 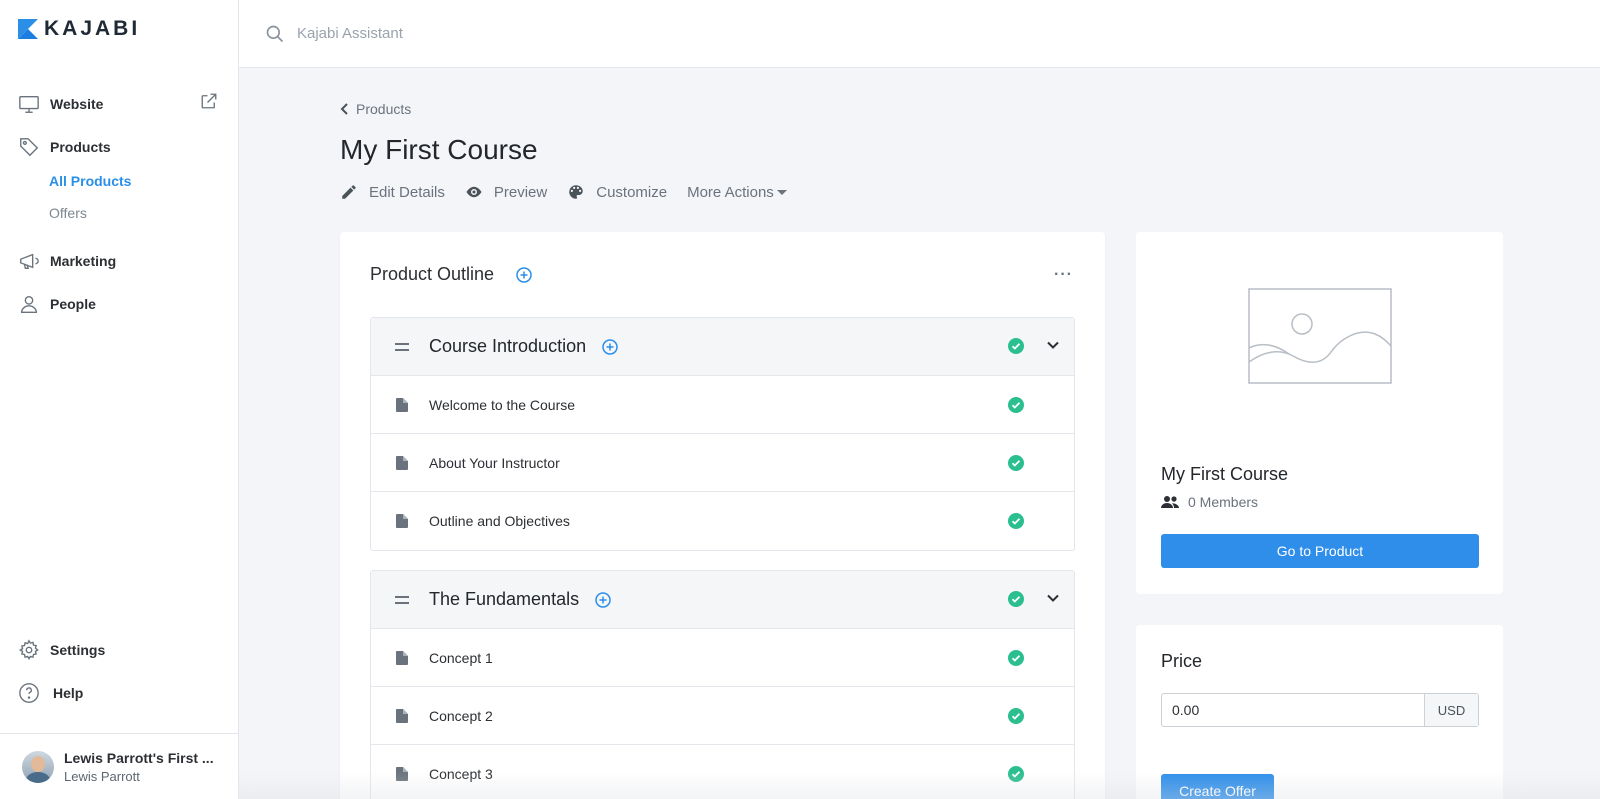 I want to click on outline-title: Product Outline, so click(x=432, y=274).